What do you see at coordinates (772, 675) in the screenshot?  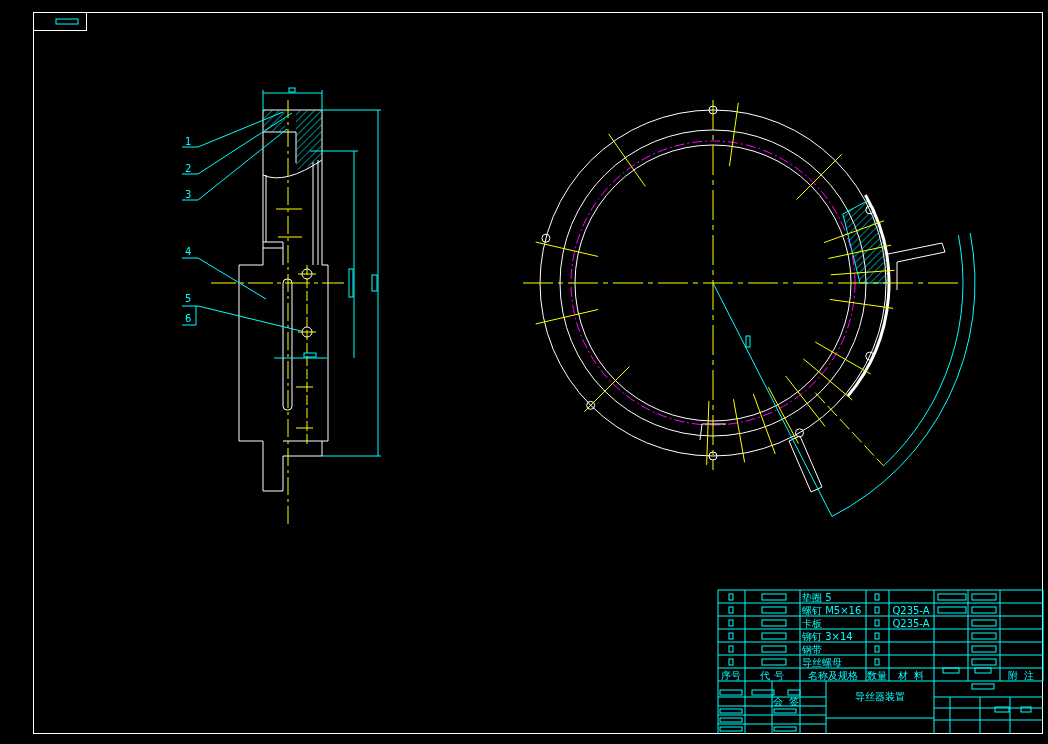 I see `column-header: 代 号` at bounding box center [772, 675].